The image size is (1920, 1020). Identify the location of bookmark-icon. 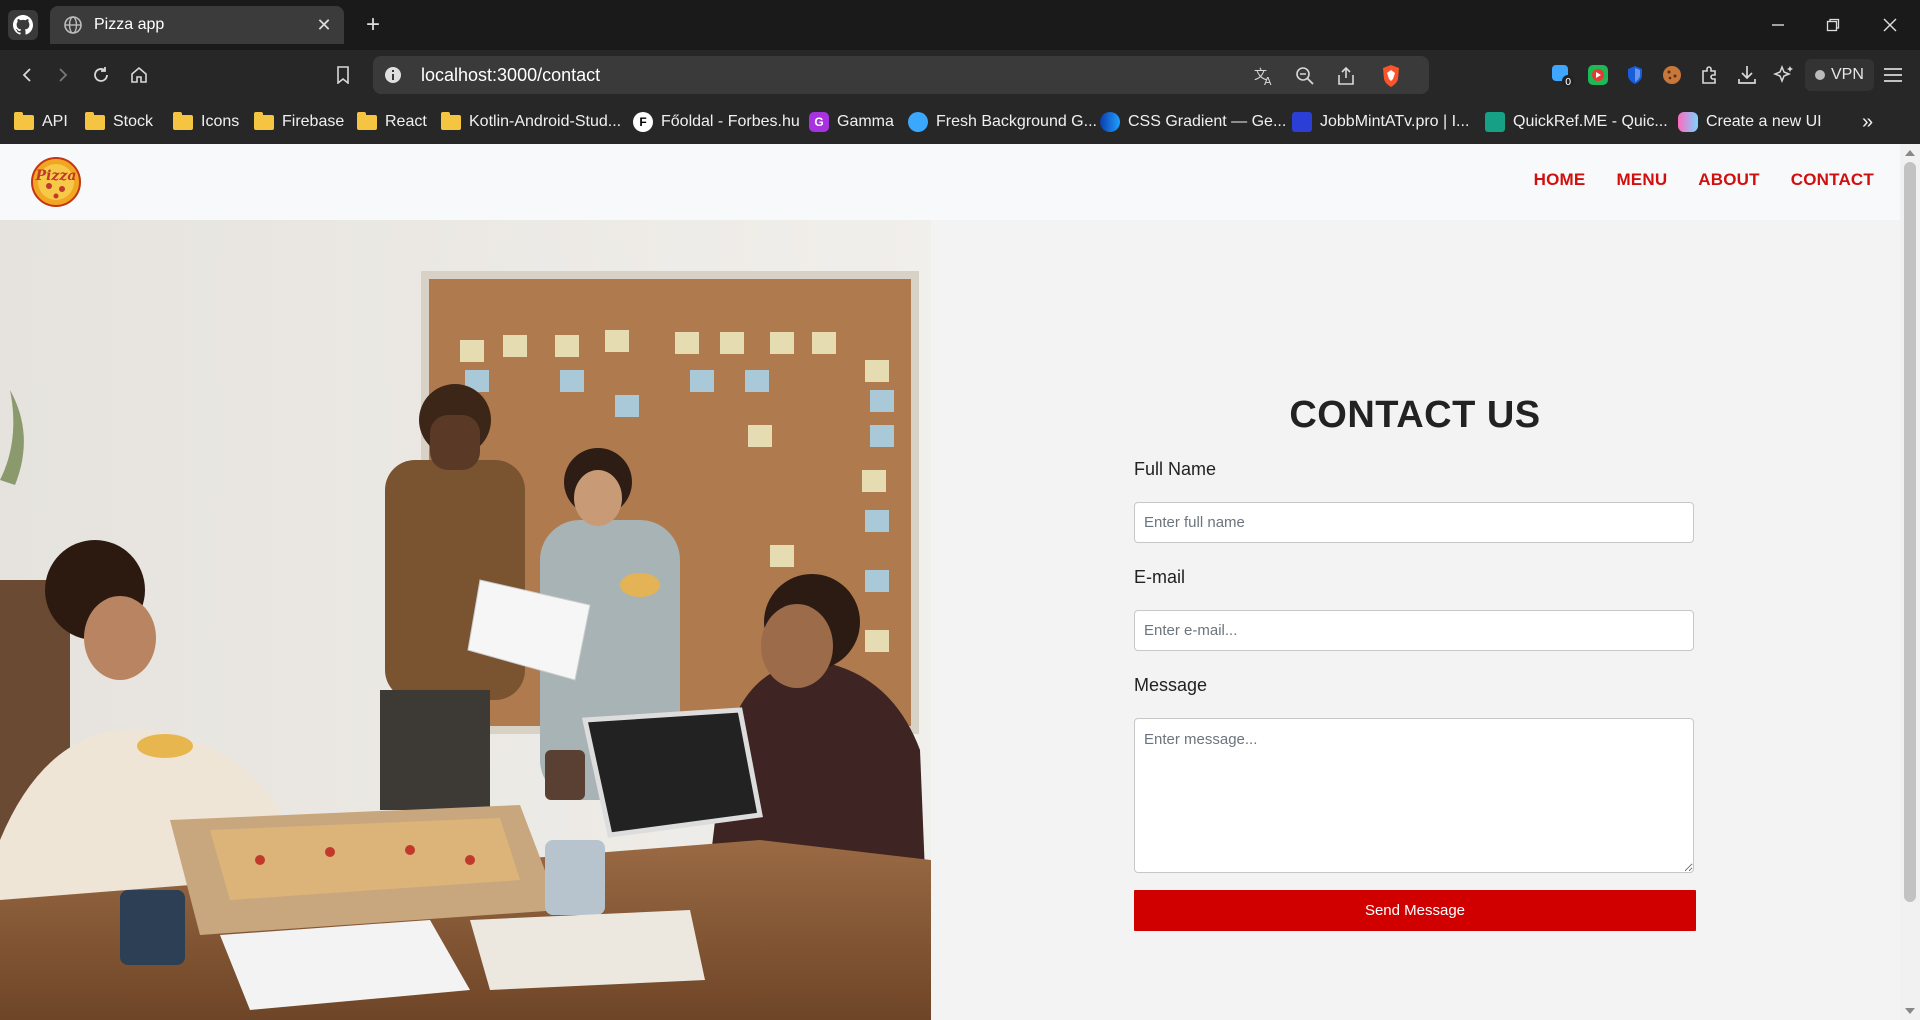
(343, 75).